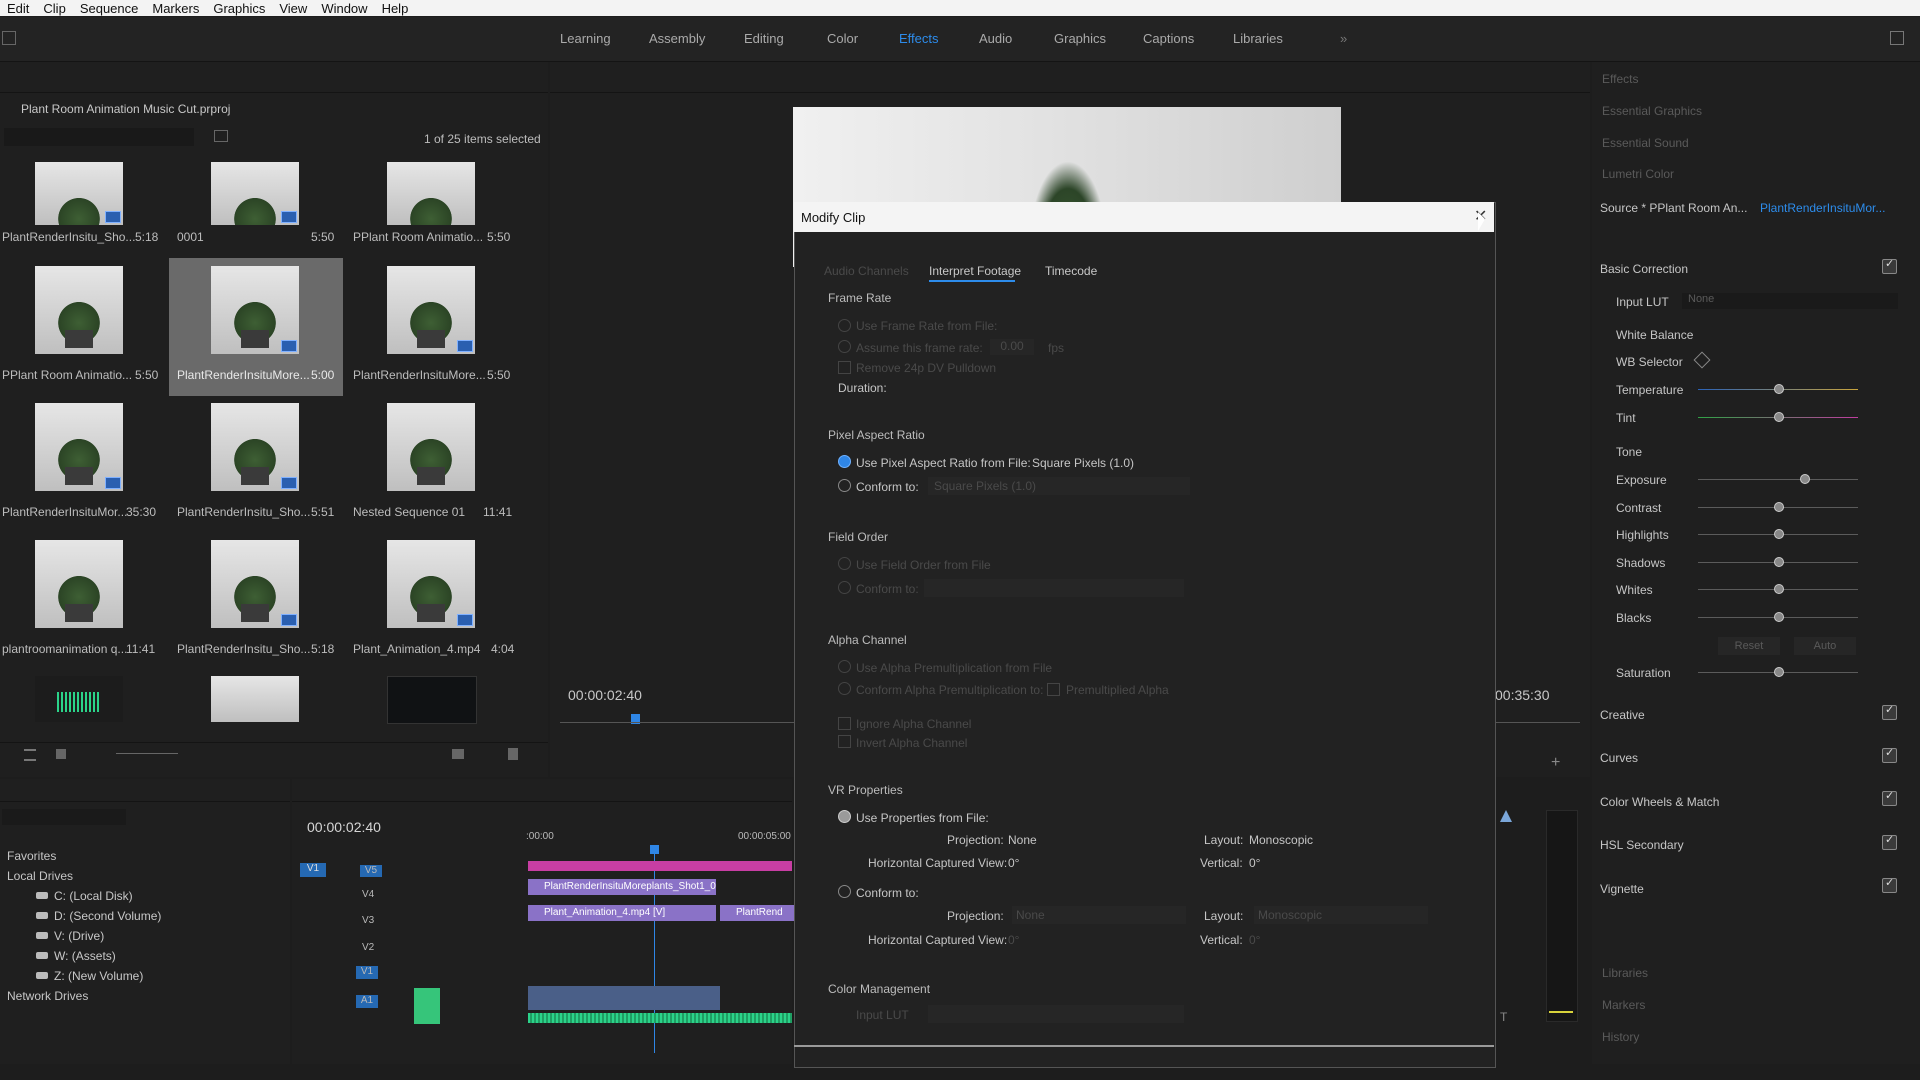  I want to click on timeline-clip: PlantRenderInsituMoreplants_Shot1_0, so click(622, 887).